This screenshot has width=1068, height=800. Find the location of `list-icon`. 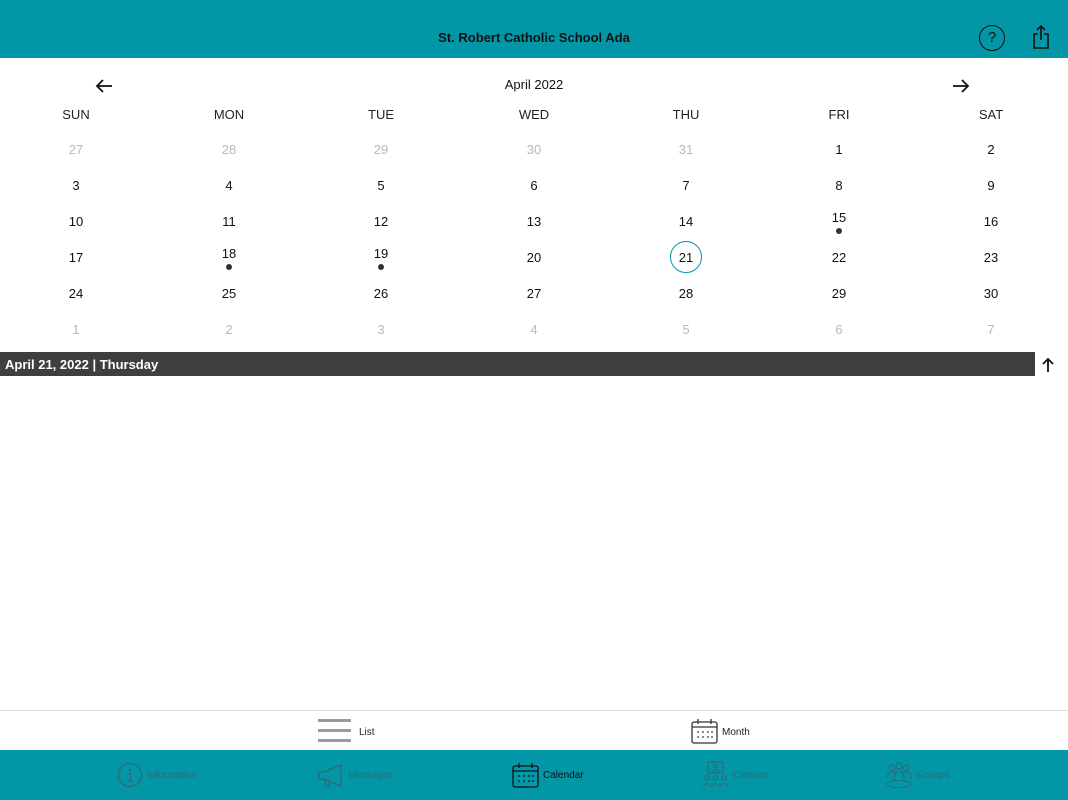

list-icon is located at coordinates (334, 730).